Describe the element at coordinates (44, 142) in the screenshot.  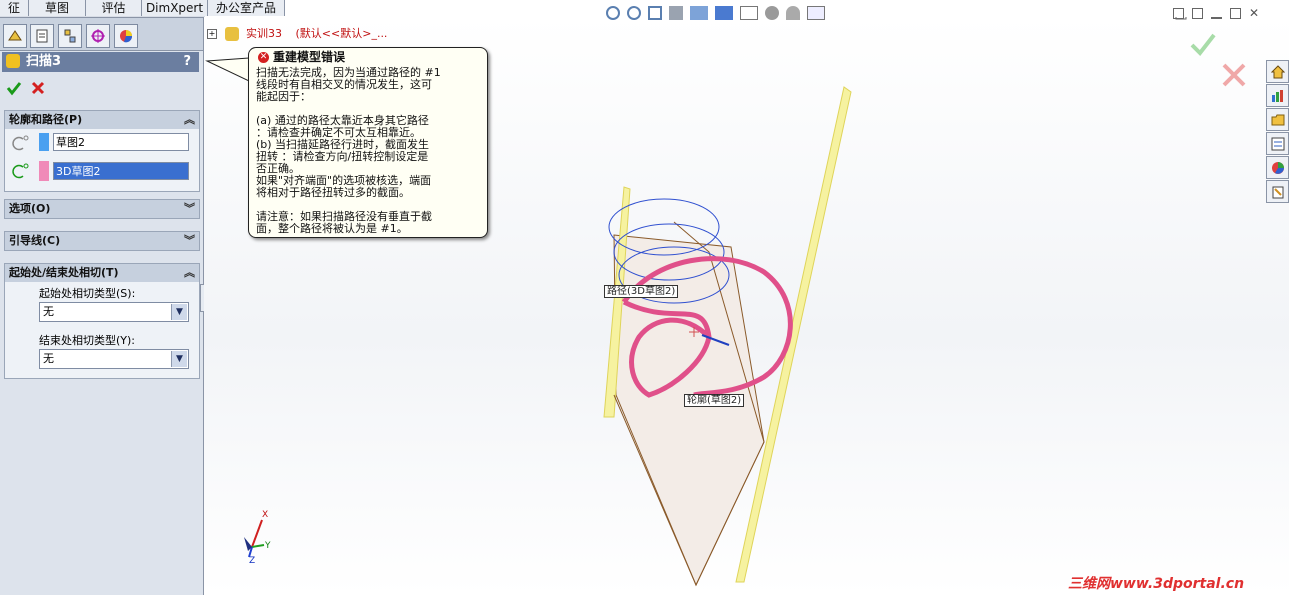
I see `profile-color-swatch` at that location.